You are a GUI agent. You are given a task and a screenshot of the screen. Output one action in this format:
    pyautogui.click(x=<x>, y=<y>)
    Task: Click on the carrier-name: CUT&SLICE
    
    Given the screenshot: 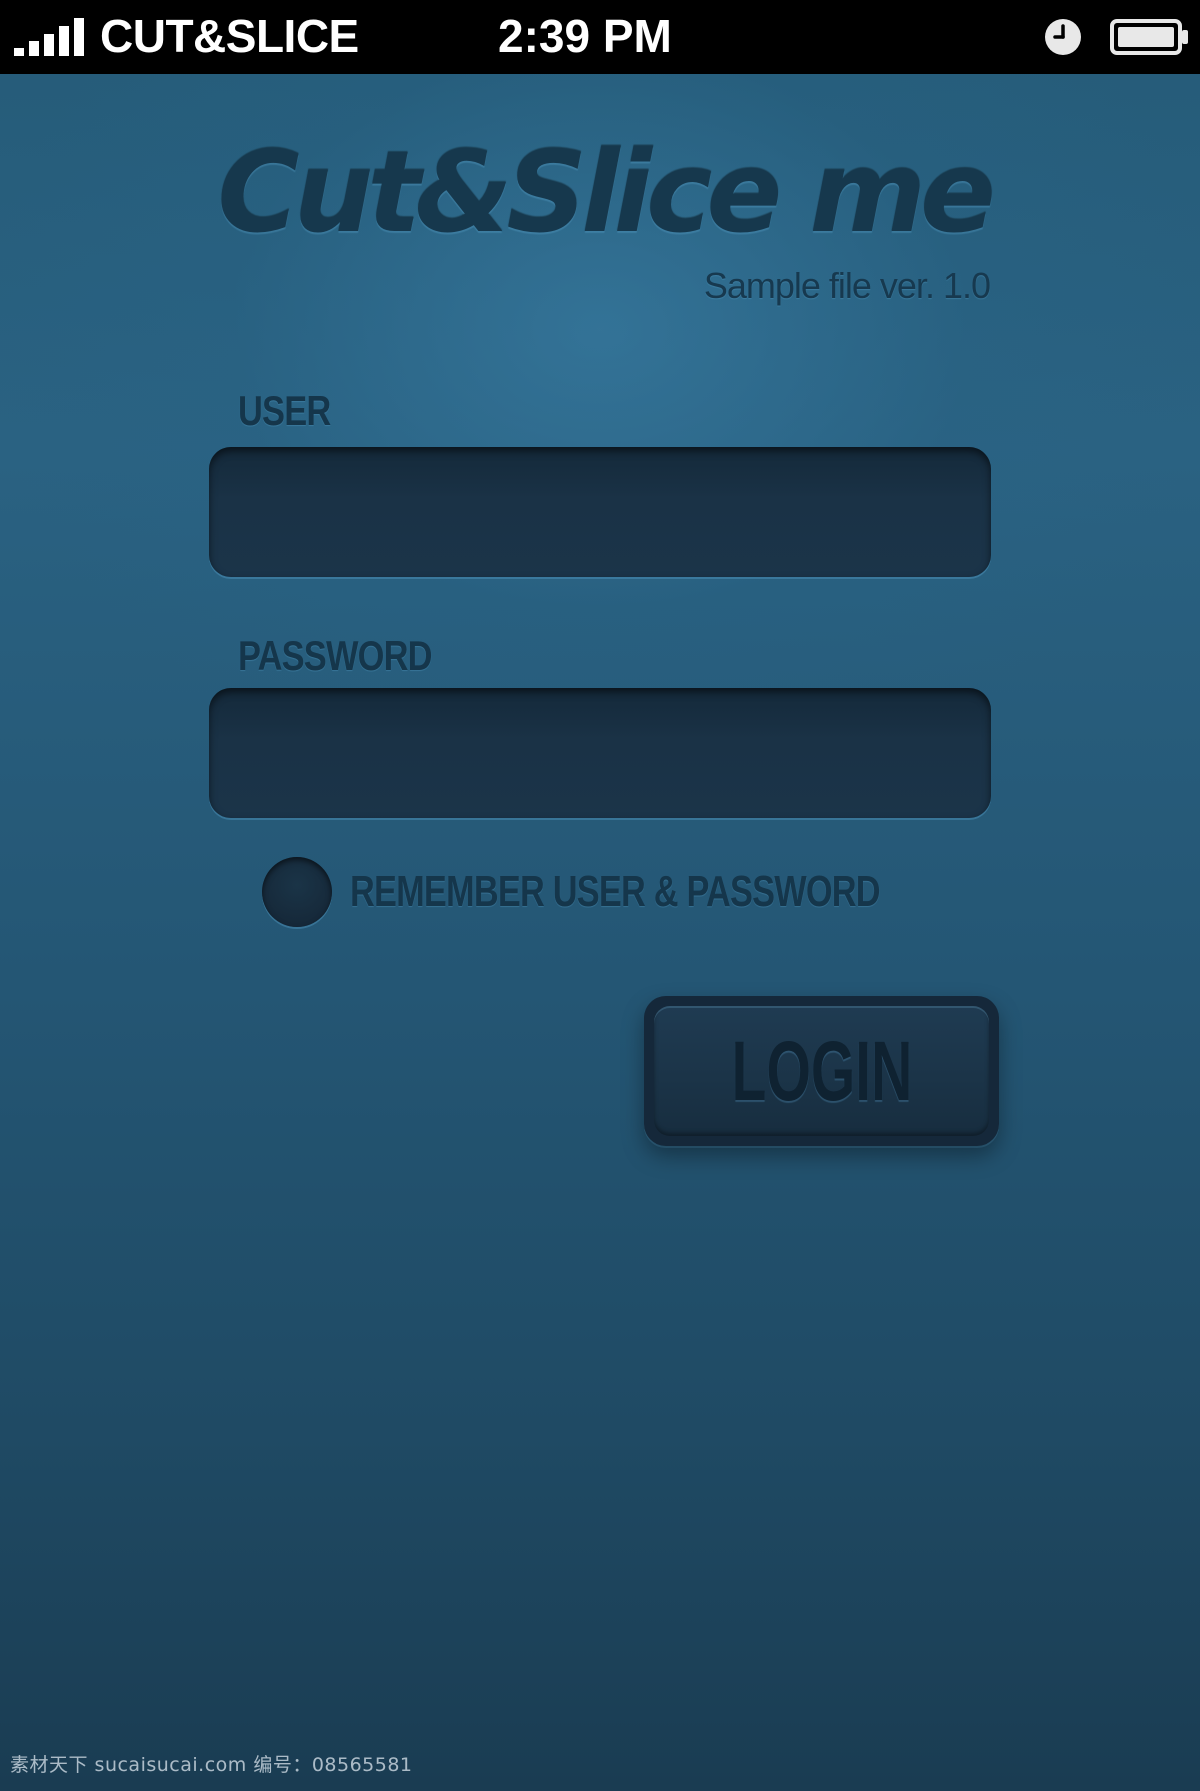 What is the action you would take?
    pyautogui.click(x=229, y=36)
    